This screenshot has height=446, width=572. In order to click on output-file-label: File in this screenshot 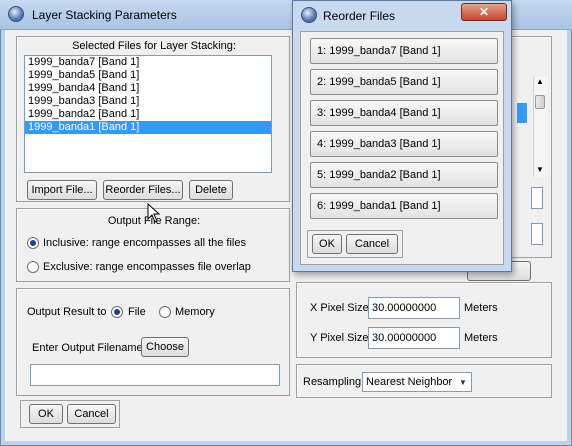, I will do `click(137, 312)`.